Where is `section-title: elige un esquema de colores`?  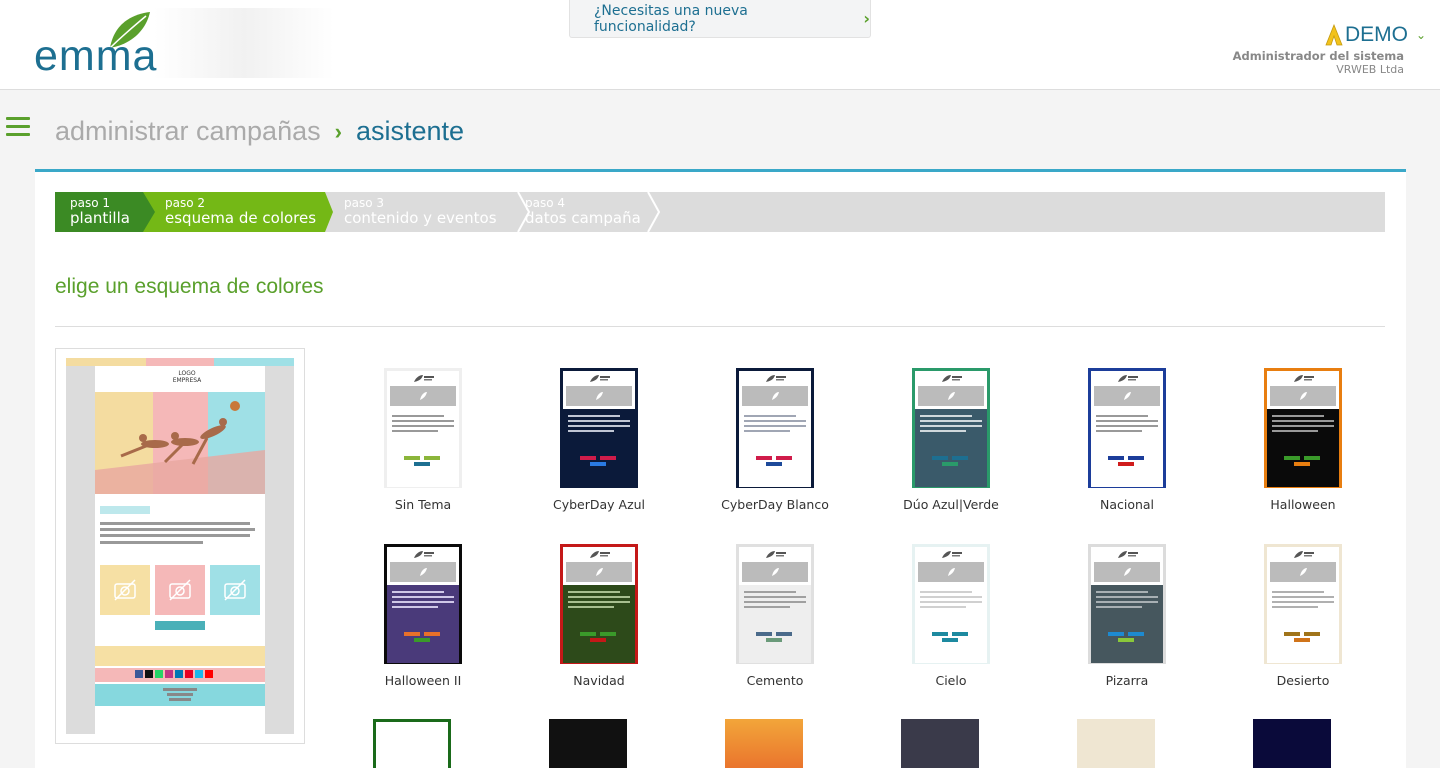
section-title: elige un esquema de colores is located at coordinates (189, 286).